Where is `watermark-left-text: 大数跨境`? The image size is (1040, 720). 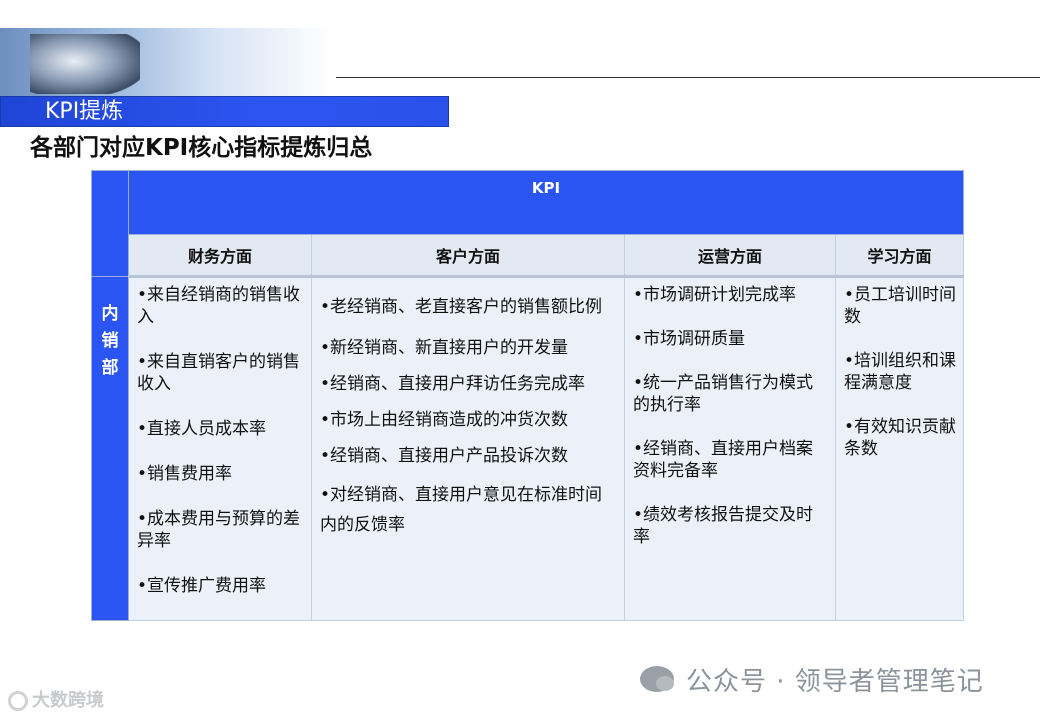
watermark-left-text: 大数跨境 is located at coordinates (68, 700).